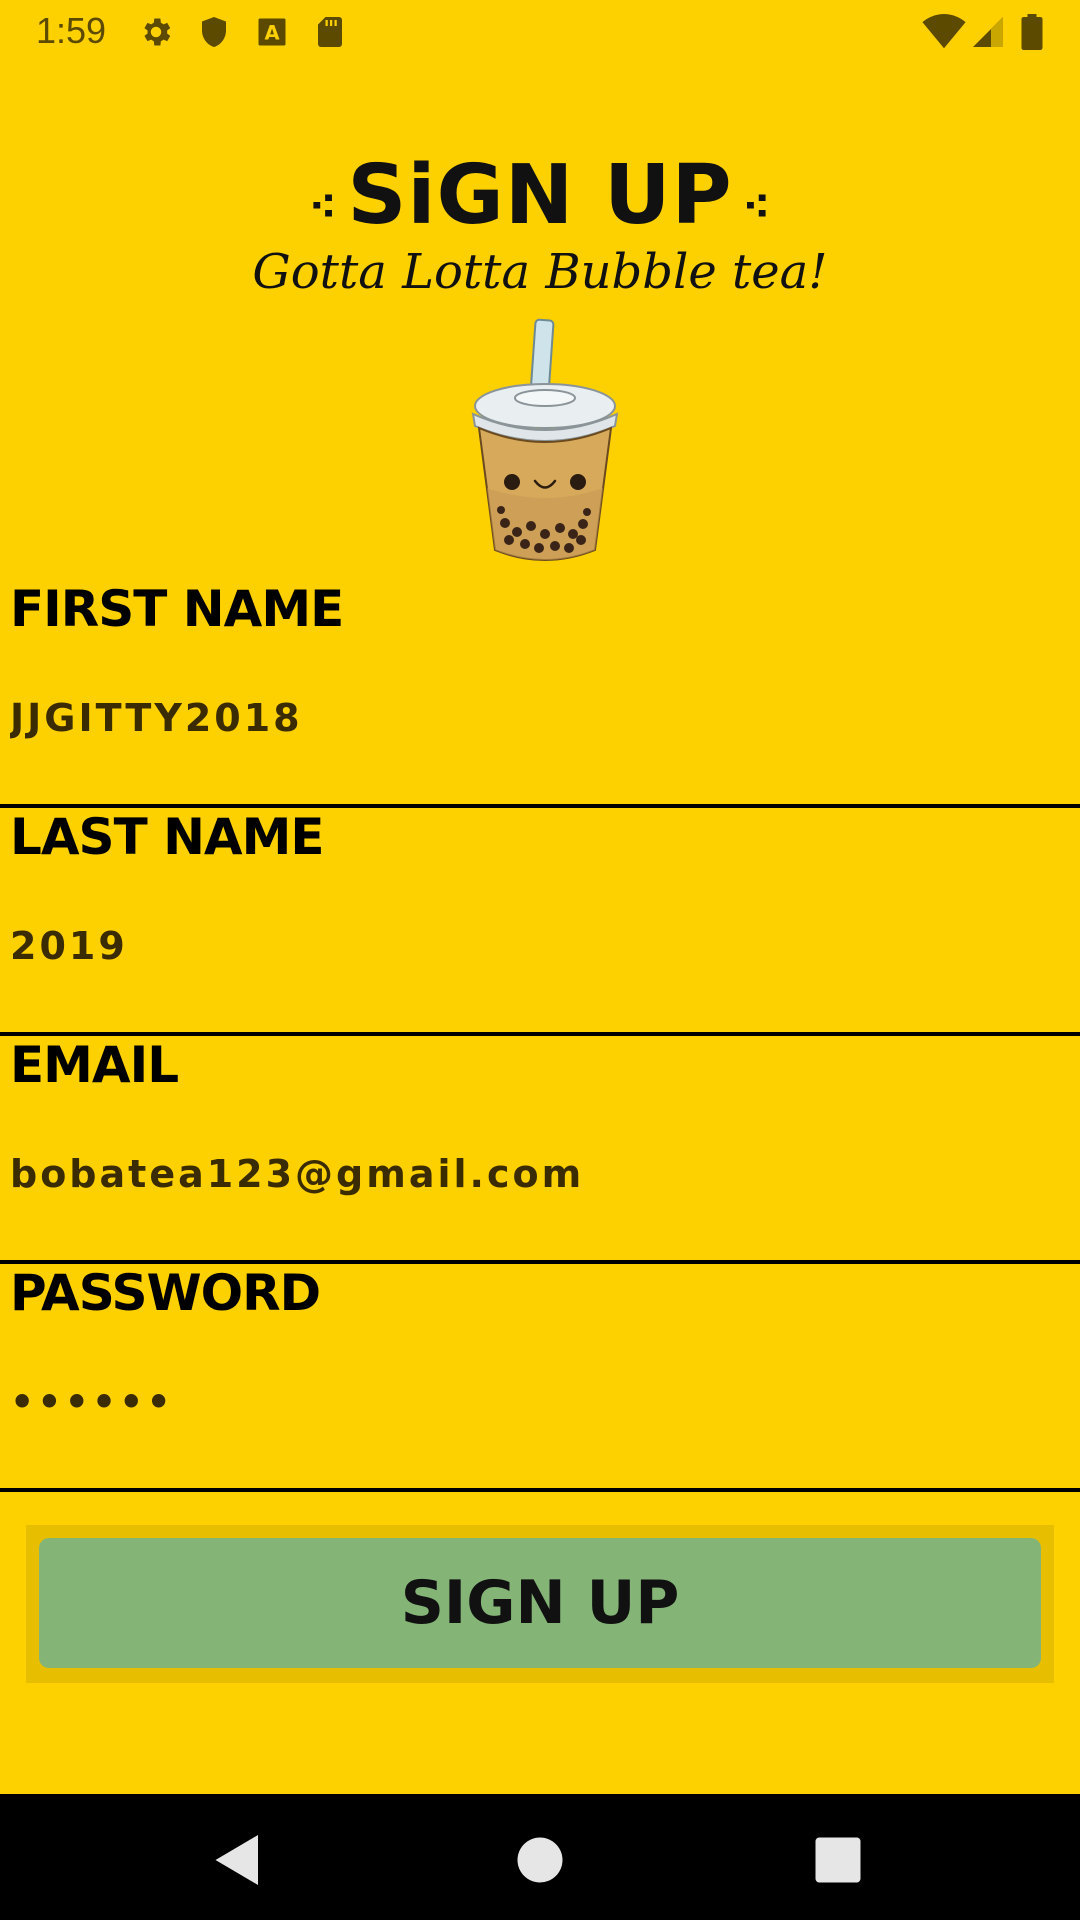 The height and width of the screenshot is (1920, 1080). Describe the element at coordinates (944, 31) in the screenshot. I see `wifi-icon` at that location.